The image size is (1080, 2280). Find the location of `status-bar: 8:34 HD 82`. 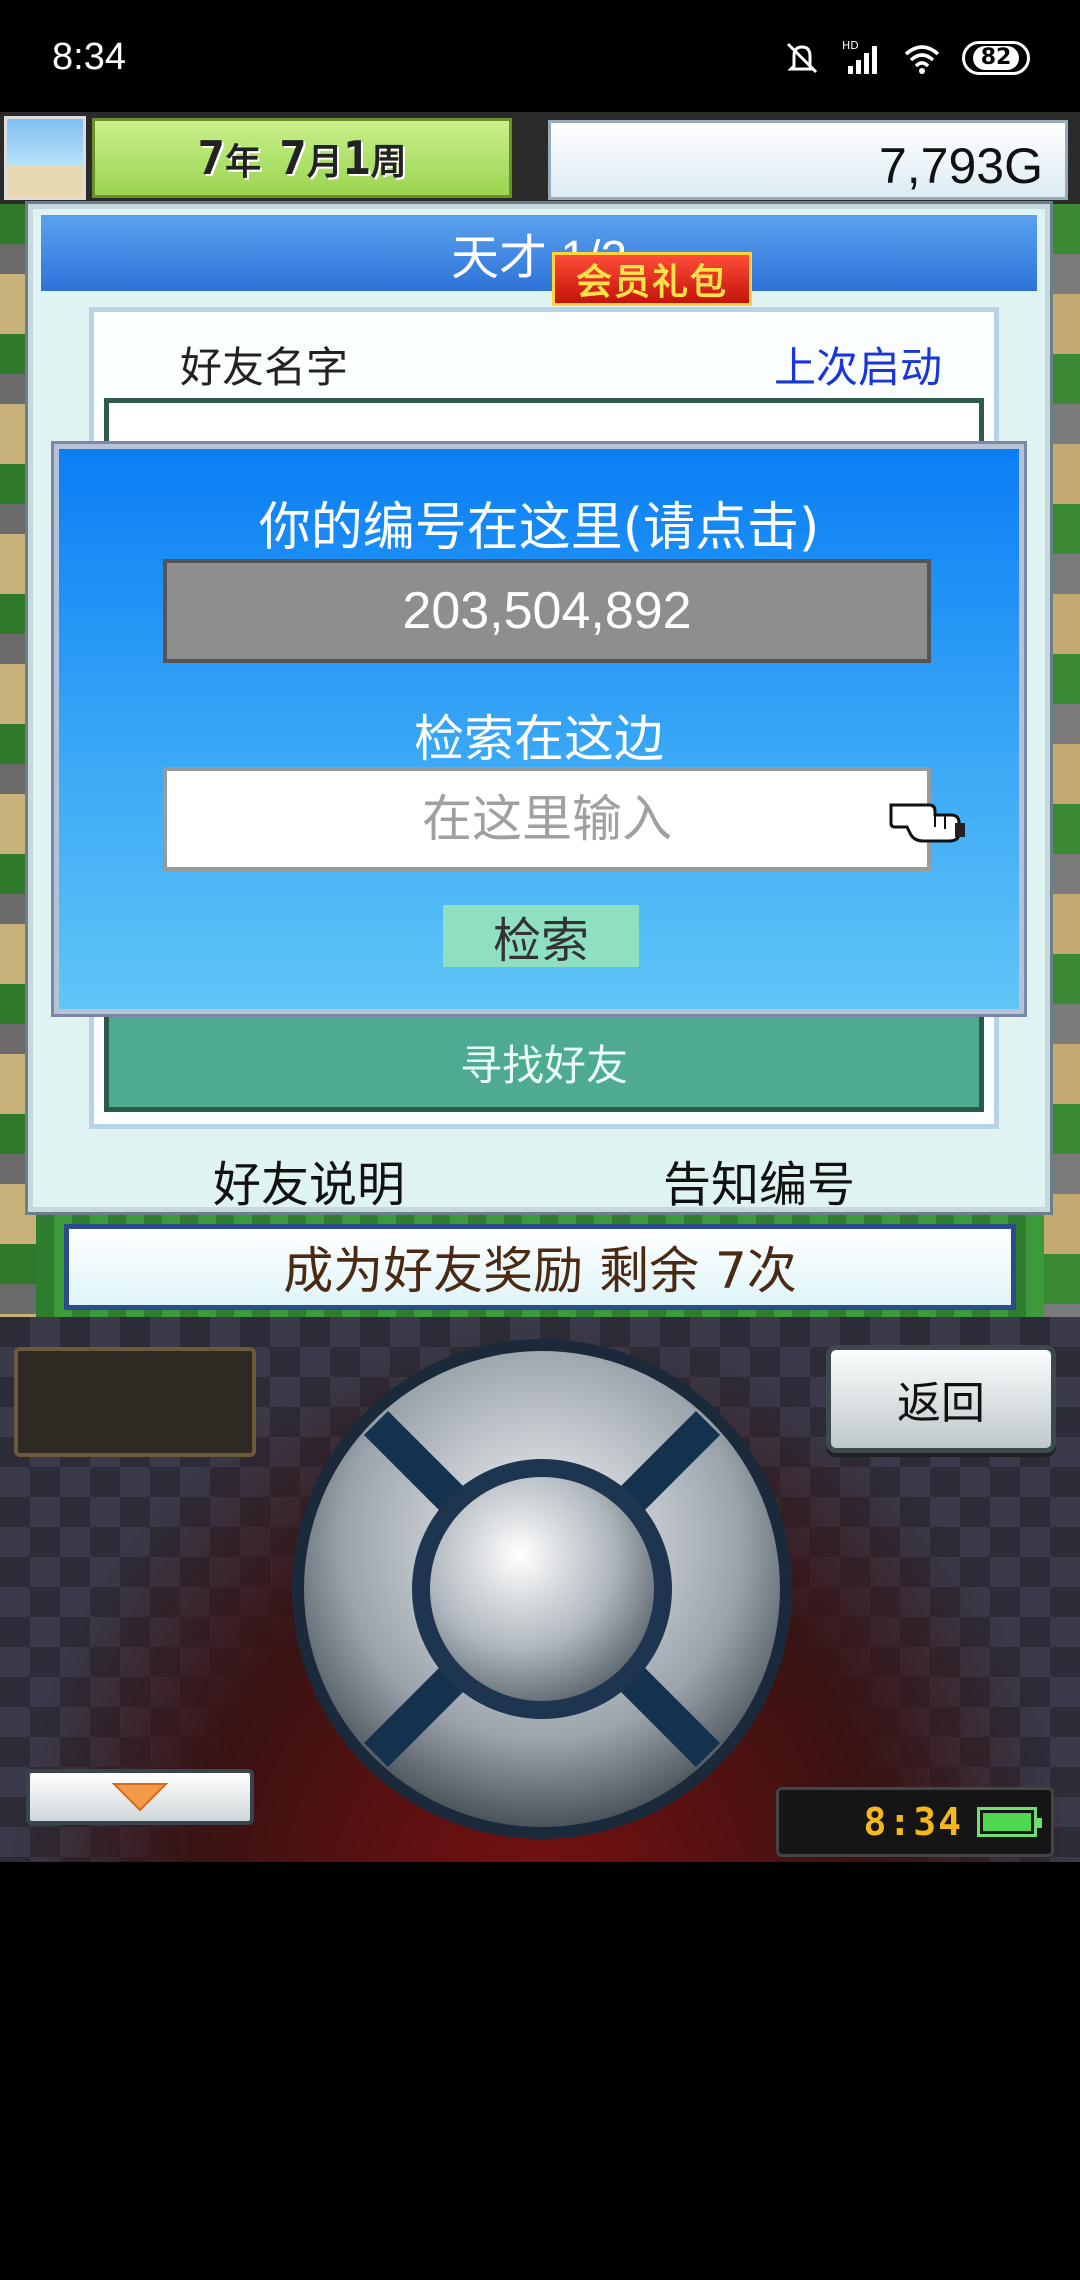

status-bar: 8:34 HD 82 is located at coordinates (540, 56).